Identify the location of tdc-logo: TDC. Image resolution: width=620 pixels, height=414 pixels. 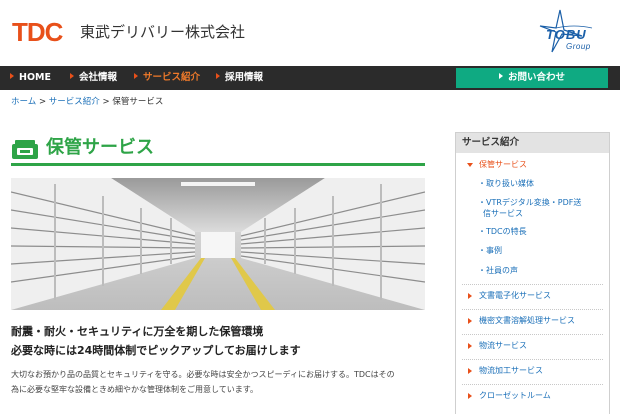
(37, 32).